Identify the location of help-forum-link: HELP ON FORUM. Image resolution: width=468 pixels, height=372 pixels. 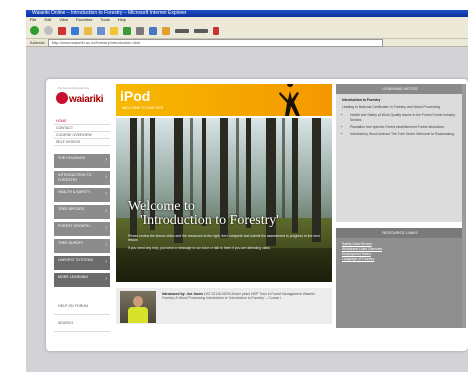
(82, 306).